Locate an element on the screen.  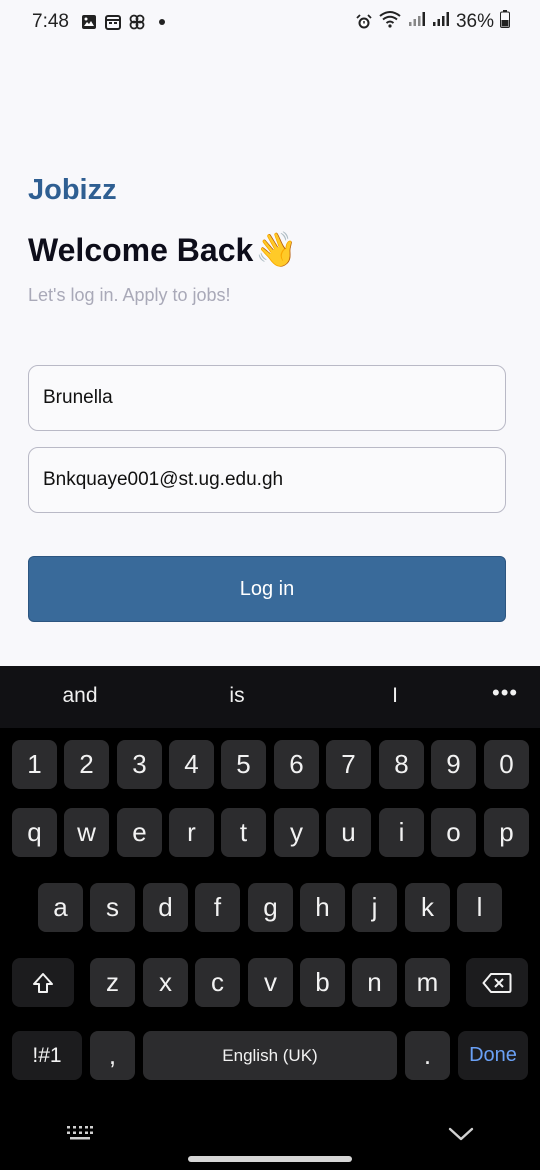
shift-icon is located at coordinates (43, 982).